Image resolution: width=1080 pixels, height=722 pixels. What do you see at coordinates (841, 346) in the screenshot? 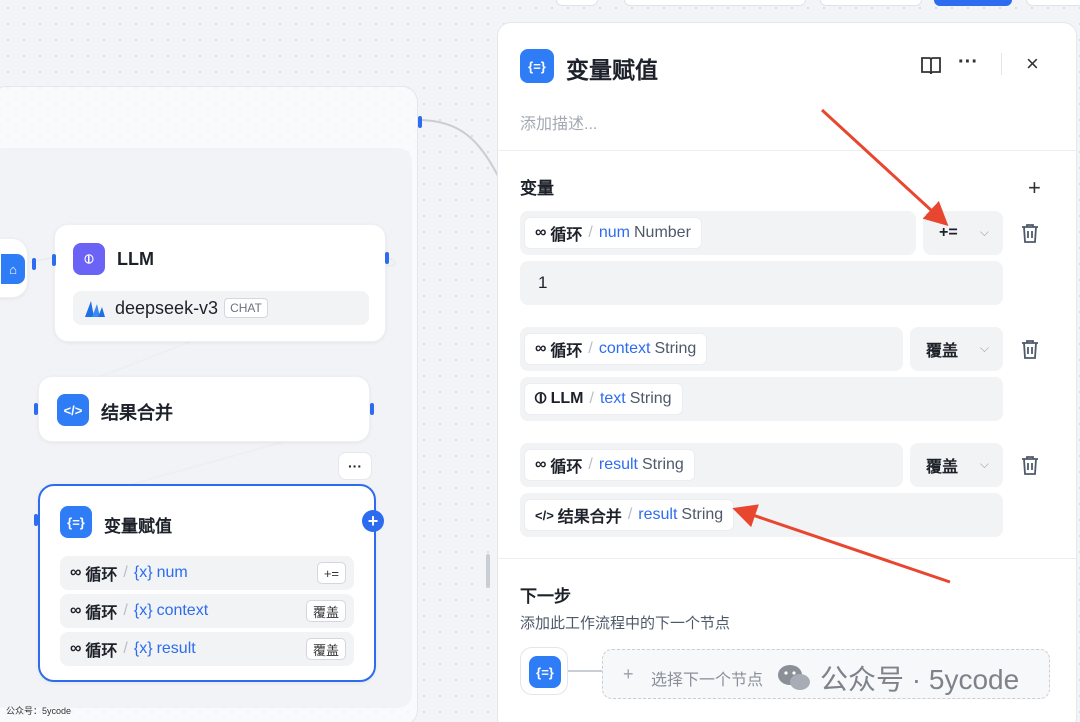
I see `annotation-arrows` at bounding box center [841, 346].